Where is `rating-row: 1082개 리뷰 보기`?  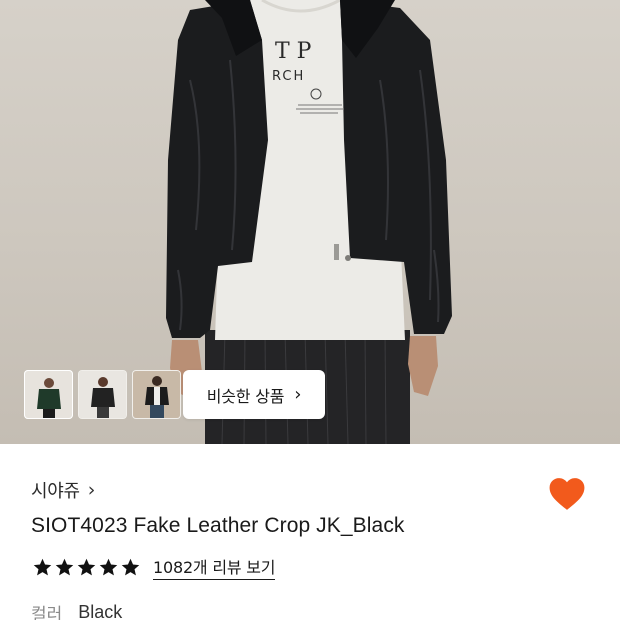
rating-row: 1082개 리뷰 보기 is located at coordinates (153, 567).